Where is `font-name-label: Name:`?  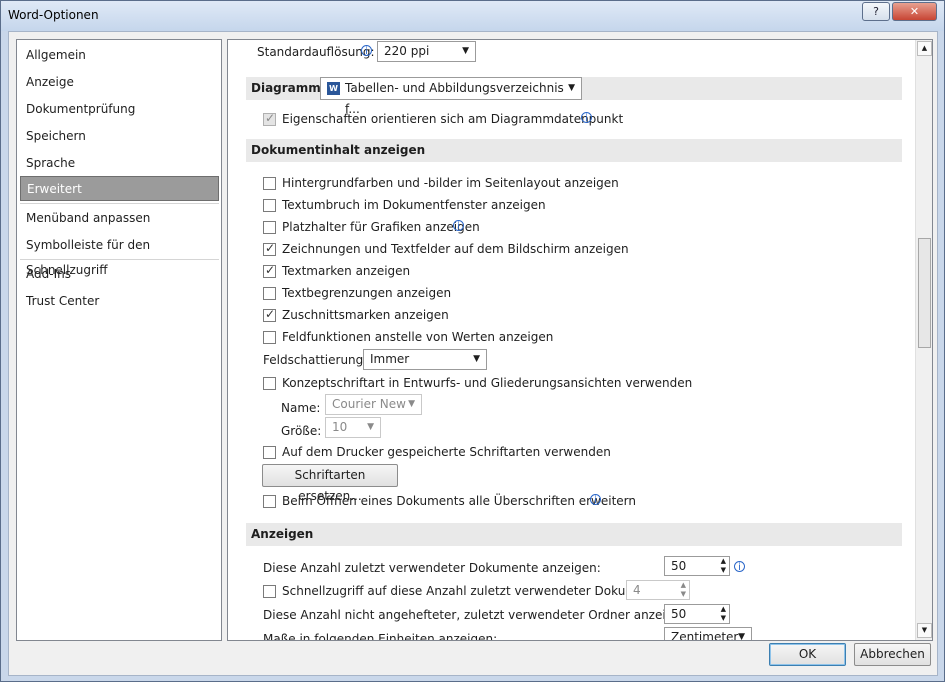 font-name-label: Name: is located at coordinates (301, 408).